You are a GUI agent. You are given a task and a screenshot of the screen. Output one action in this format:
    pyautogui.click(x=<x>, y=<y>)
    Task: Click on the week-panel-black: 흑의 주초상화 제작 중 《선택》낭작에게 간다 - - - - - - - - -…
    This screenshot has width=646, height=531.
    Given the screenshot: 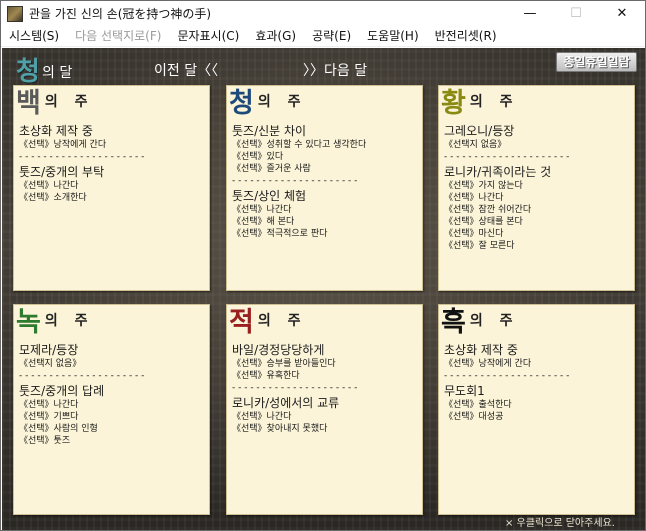 What is the action you would take?
    pyautogui.click(x=536, y=409)
    